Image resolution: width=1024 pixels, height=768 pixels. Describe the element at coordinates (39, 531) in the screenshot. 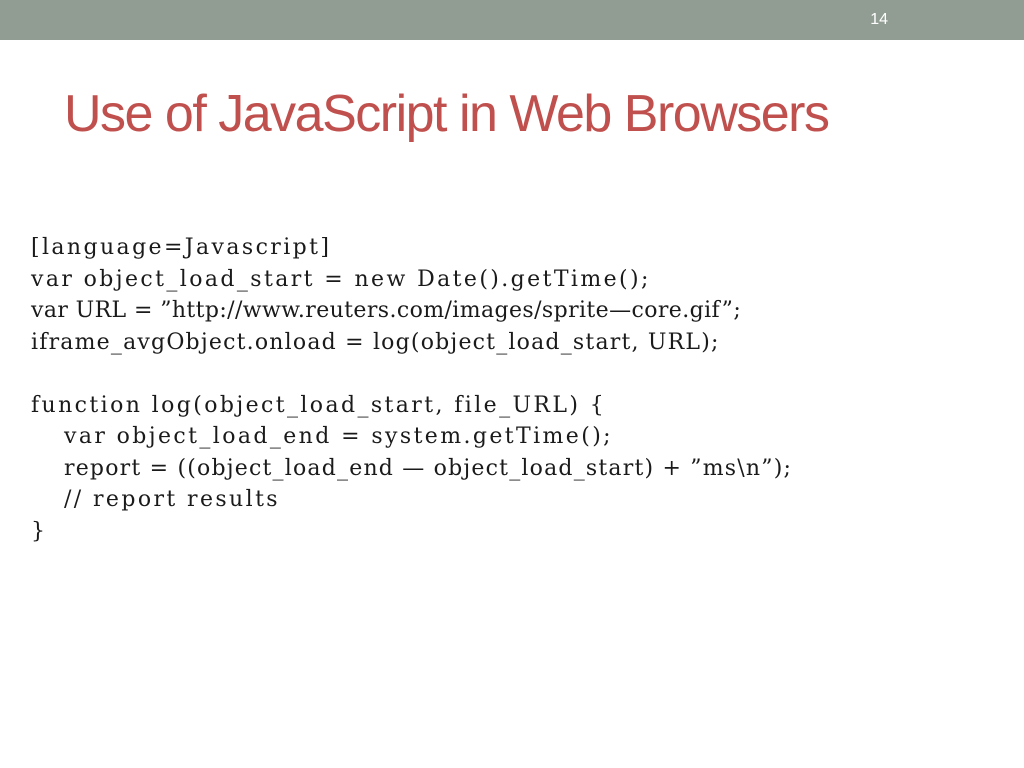

I see `code-line-10: }` at that location.